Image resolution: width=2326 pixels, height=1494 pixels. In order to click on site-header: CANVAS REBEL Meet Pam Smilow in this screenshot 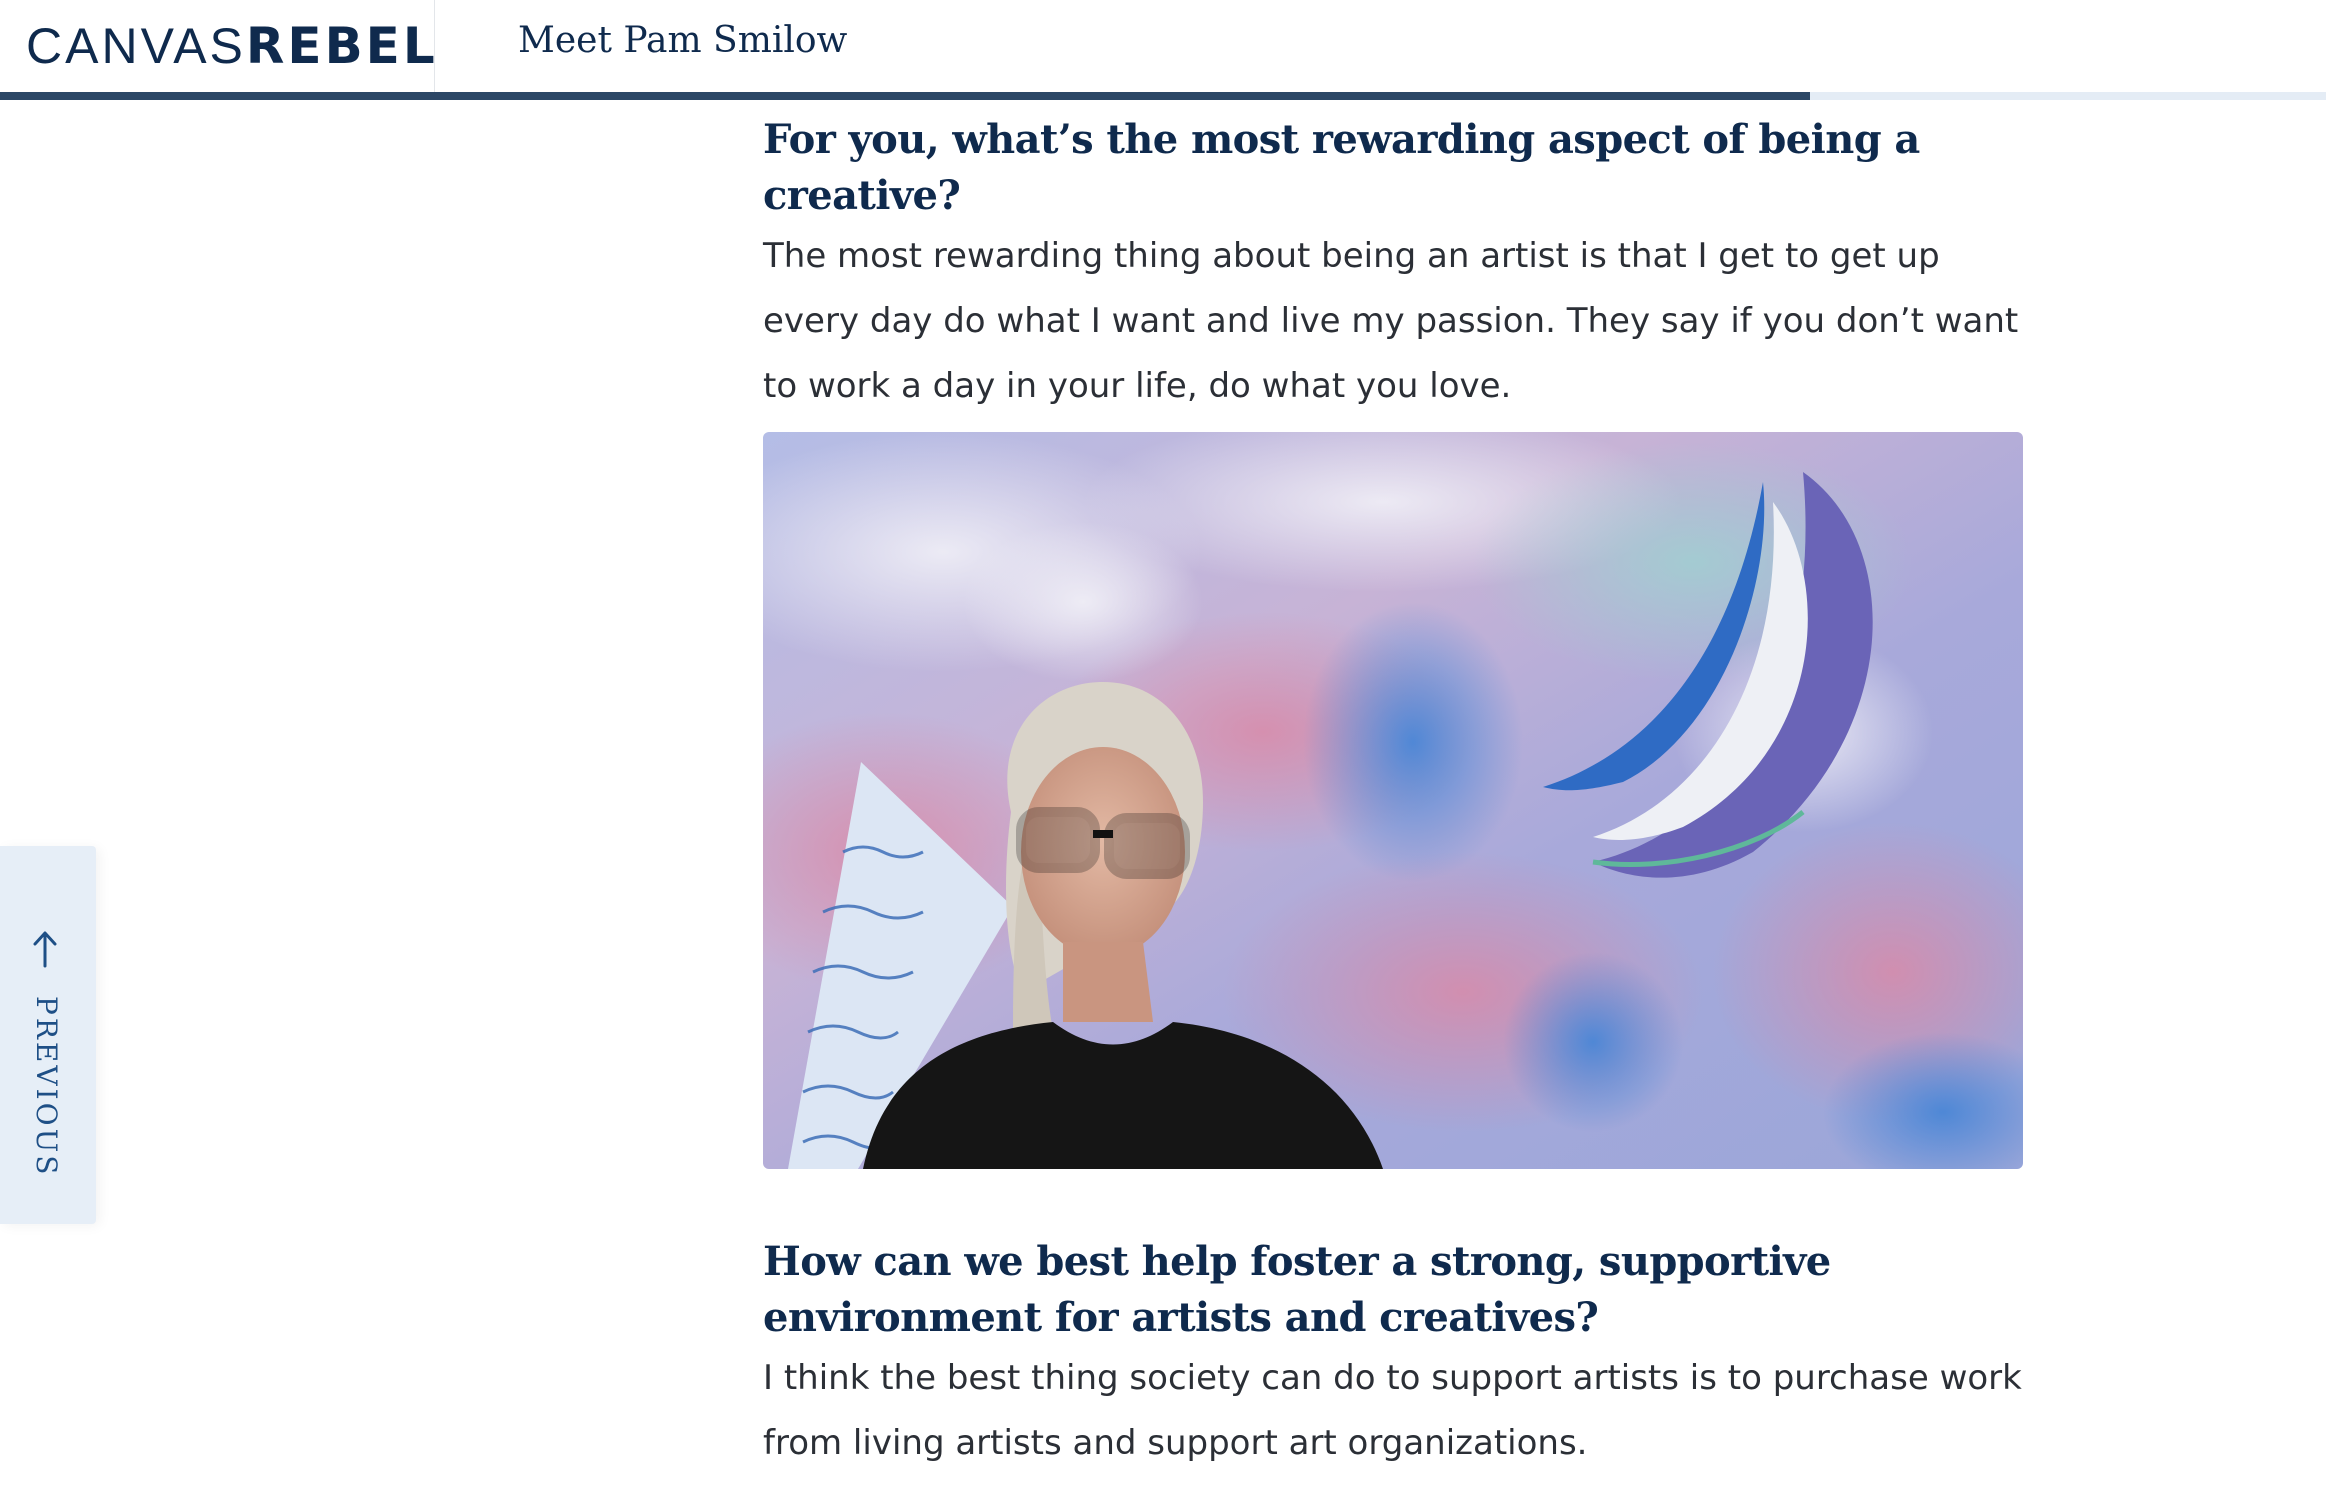, I will do `click(1163, 46)`.